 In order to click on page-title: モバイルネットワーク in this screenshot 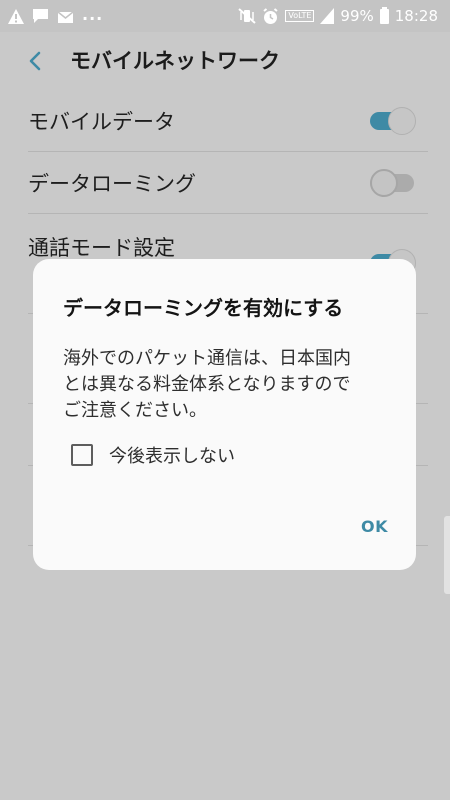, I will do `click(175, 61)`.